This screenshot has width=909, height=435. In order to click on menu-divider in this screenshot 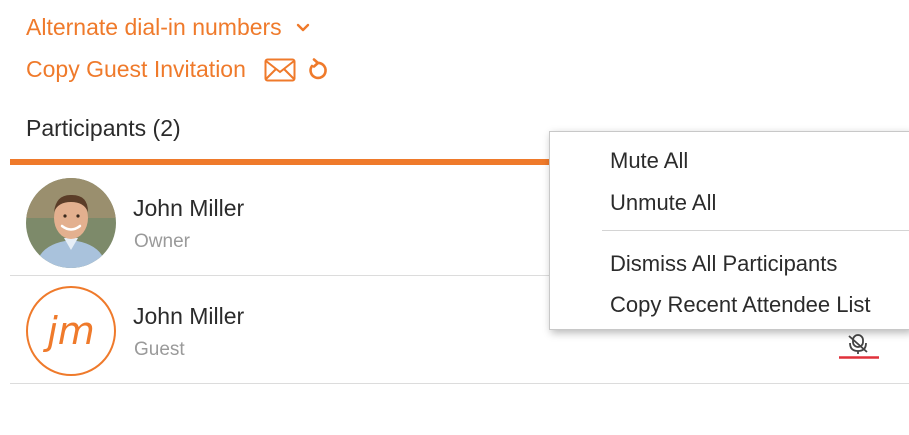, I will do `click(755, 230)`.